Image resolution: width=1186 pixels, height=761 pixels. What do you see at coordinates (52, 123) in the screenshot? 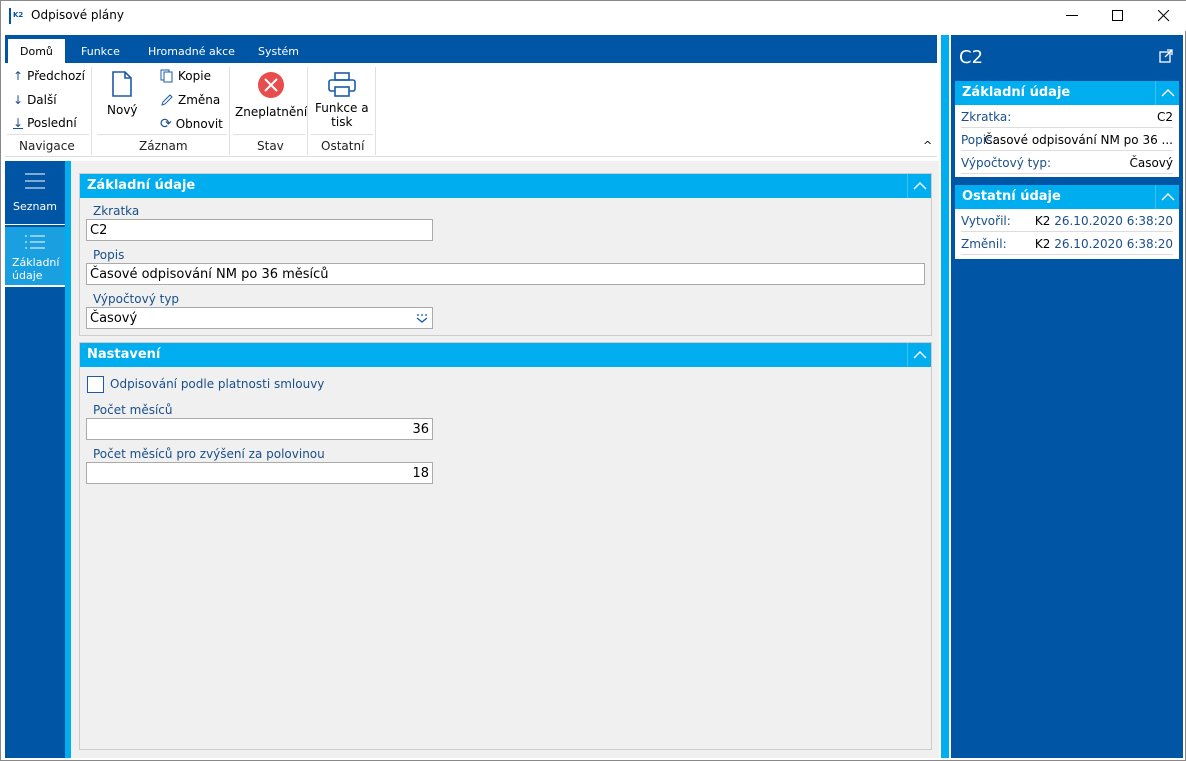
I see `label: Poslední` at bounding box center [52, 123].